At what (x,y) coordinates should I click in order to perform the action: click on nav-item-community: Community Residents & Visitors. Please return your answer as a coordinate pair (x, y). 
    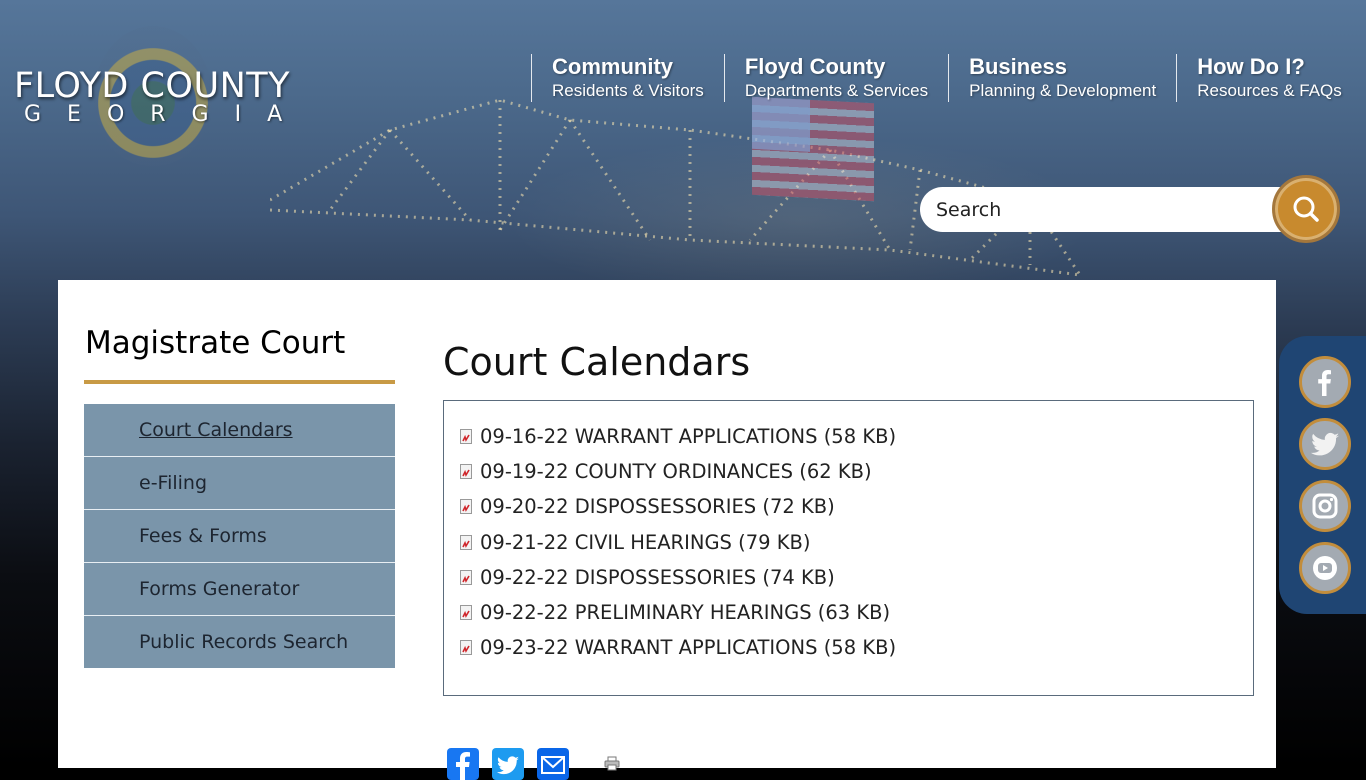
    Looking at the image, I should click on (627, 78).